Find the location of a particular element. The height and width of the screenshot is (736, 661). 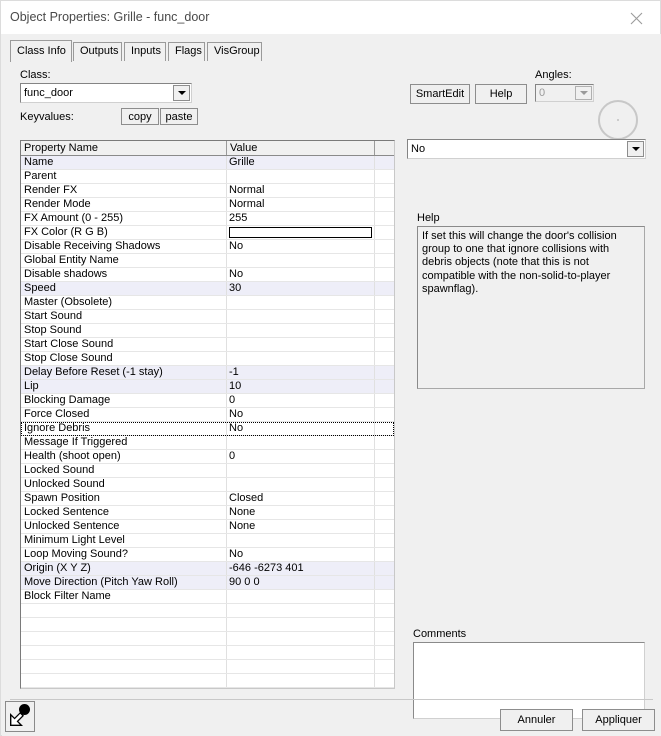

table-row: Block Filter Name is located at coordinates (207, 597).